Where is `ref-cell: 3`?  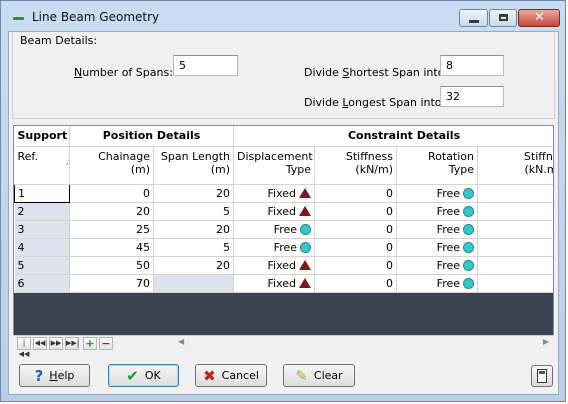 ref-cell: 3 is located at coordinates (42, 229).